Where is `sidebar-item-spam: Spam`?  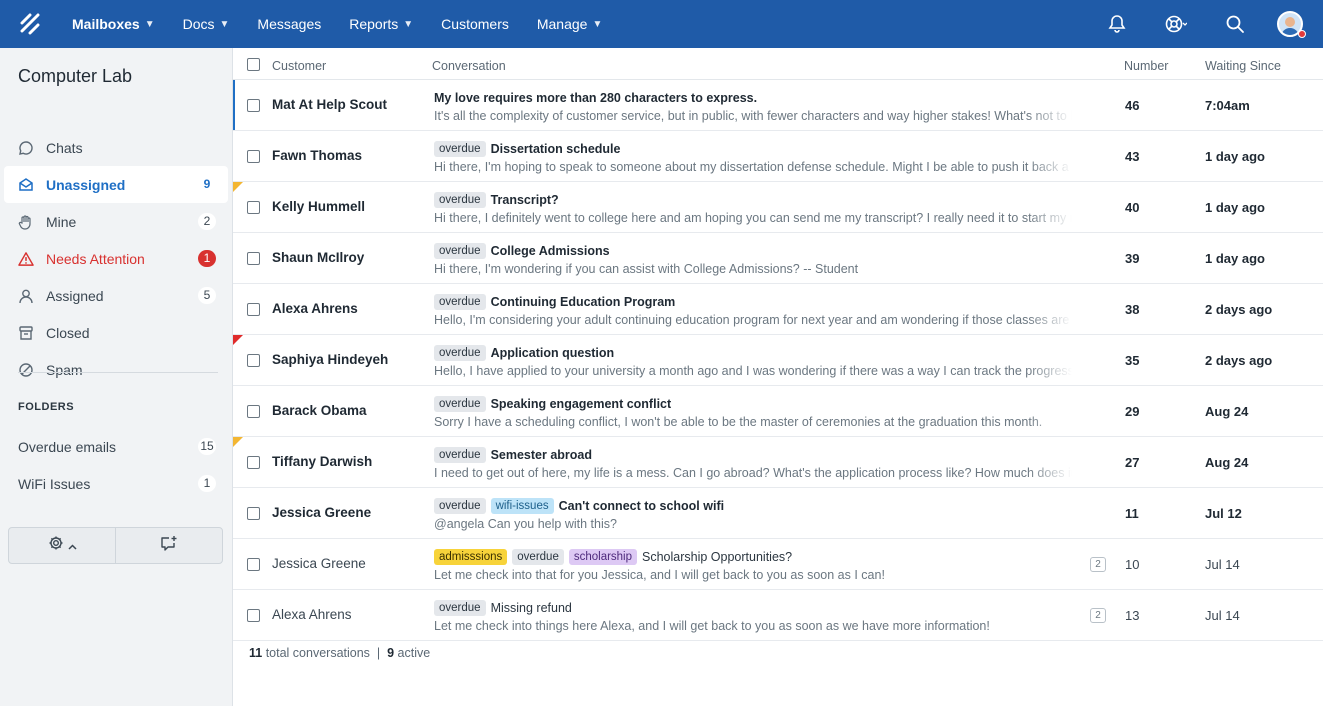 sidebar-item-spam: Spam is located at coordinates (116, 369).